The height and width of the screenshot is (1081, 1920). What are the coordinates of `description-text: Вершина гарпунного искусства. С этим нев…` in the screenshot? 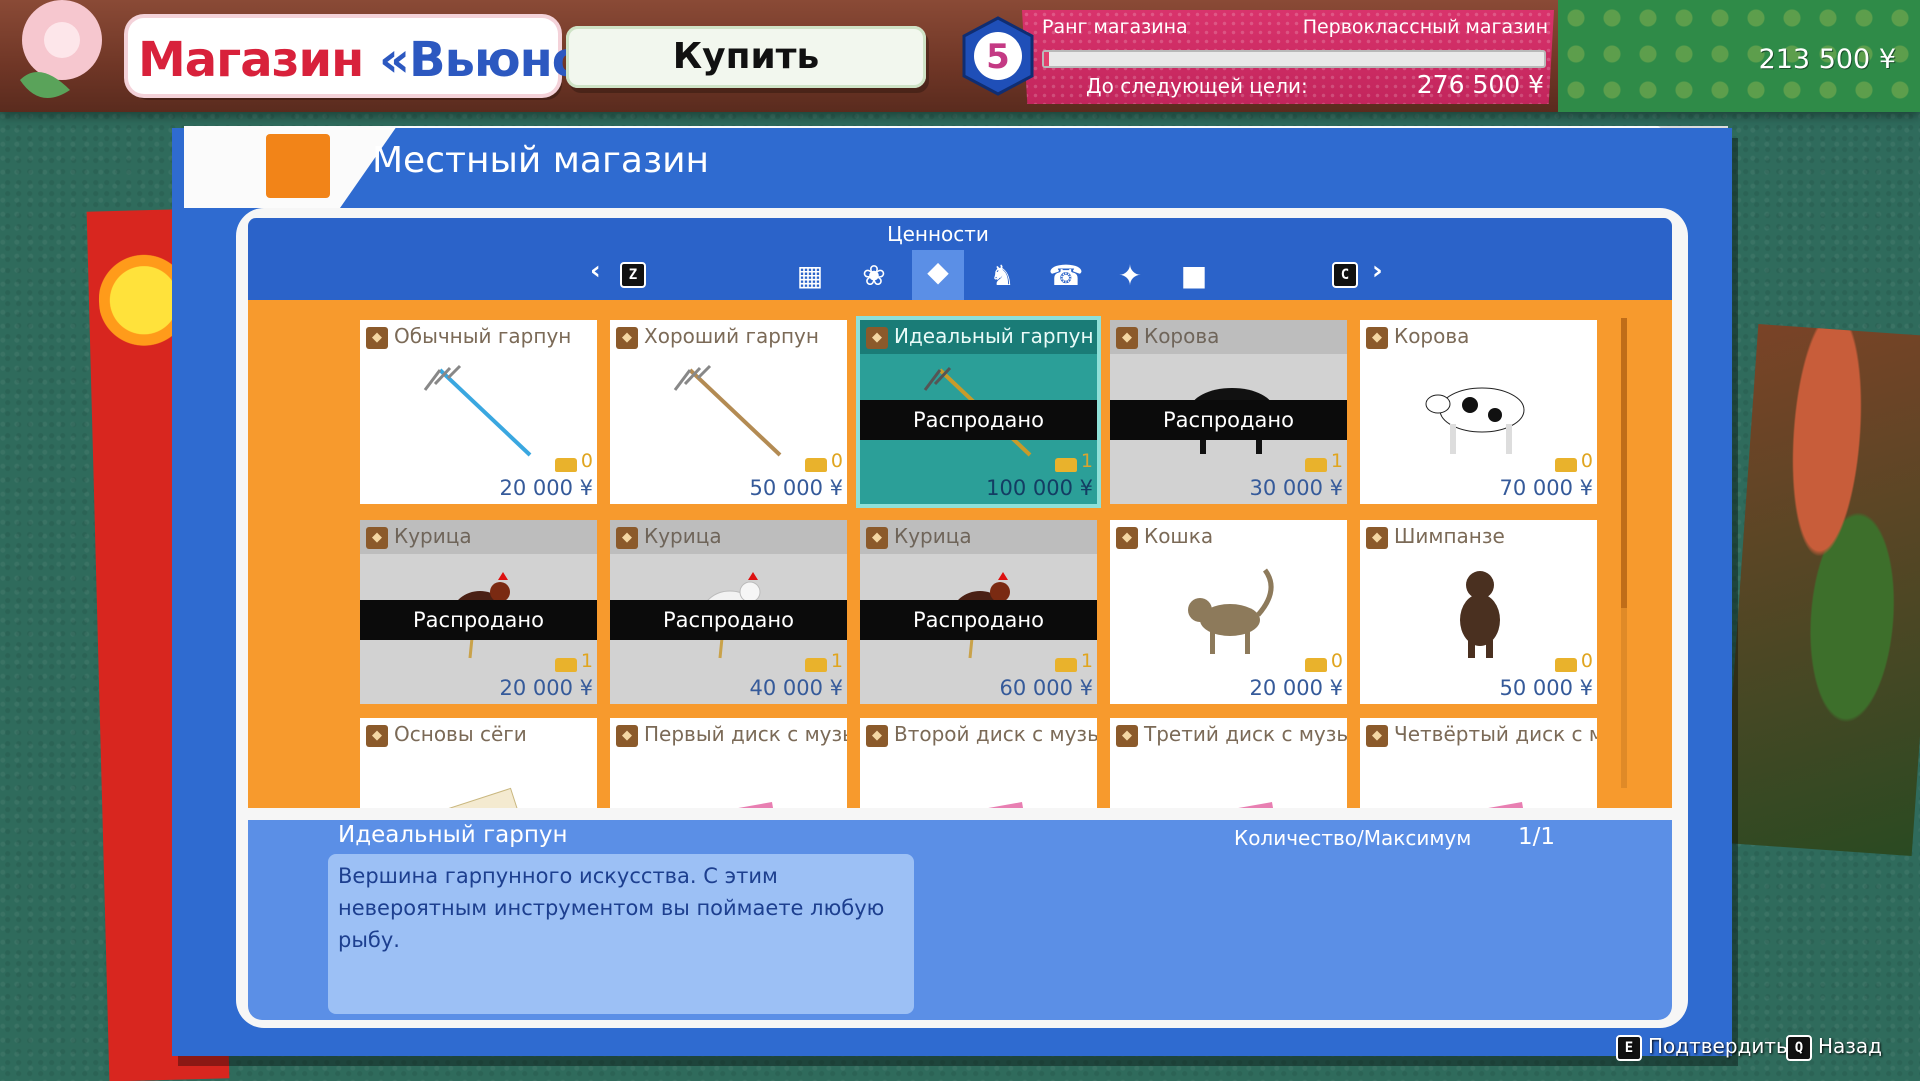 It's located at (611, 908).